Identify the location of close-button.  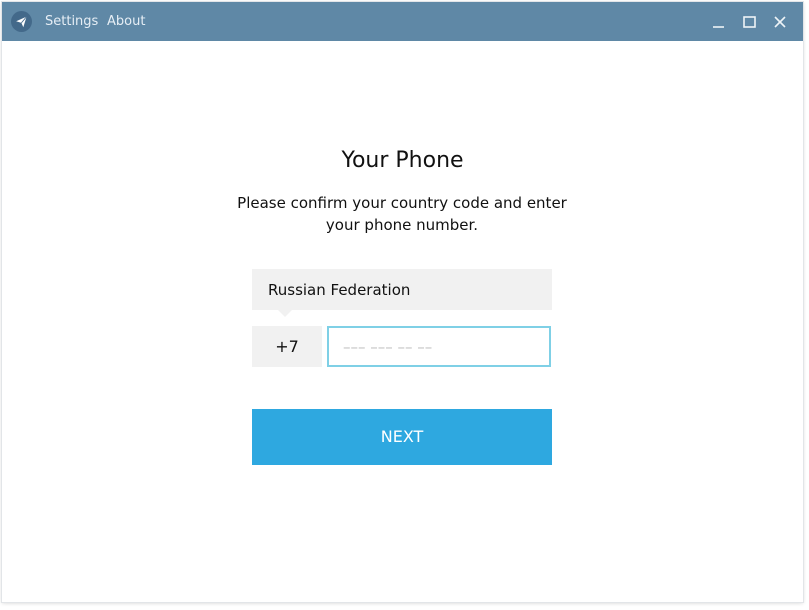
(780, 22).